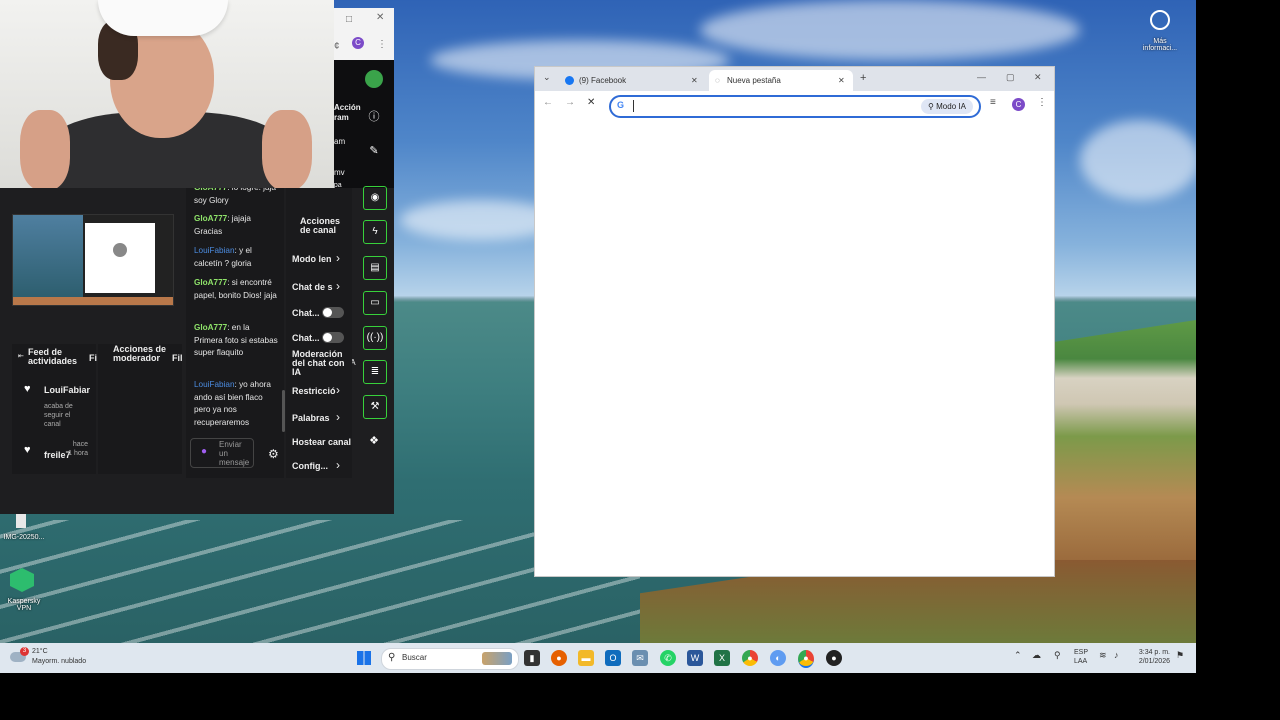  I want to click on close-icon: ✕, so click(380, 17).